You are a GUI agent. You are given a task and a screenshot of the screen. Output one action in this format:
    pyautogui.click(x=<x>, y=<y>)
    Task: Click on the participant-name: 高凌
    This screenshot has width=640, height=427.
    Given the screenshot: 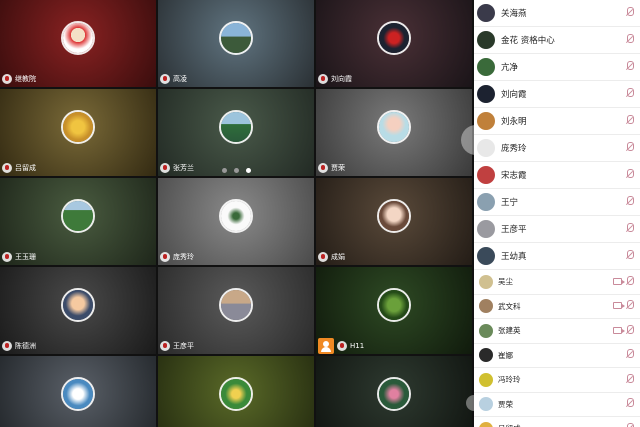 What is the action you would take?
    pyautogui.click(x=180, y=78)
    